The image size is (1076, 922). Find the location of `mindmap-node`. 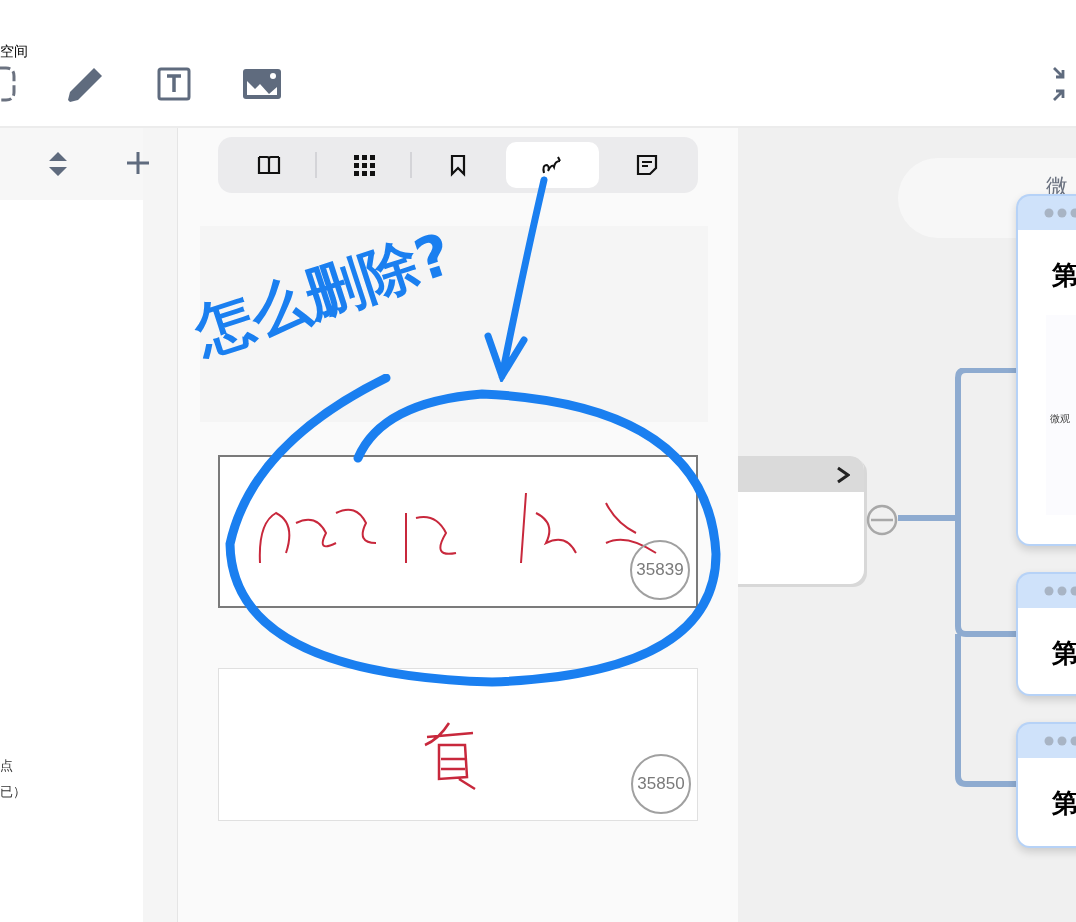

mindmap-node is located at coordinates (801, 520).